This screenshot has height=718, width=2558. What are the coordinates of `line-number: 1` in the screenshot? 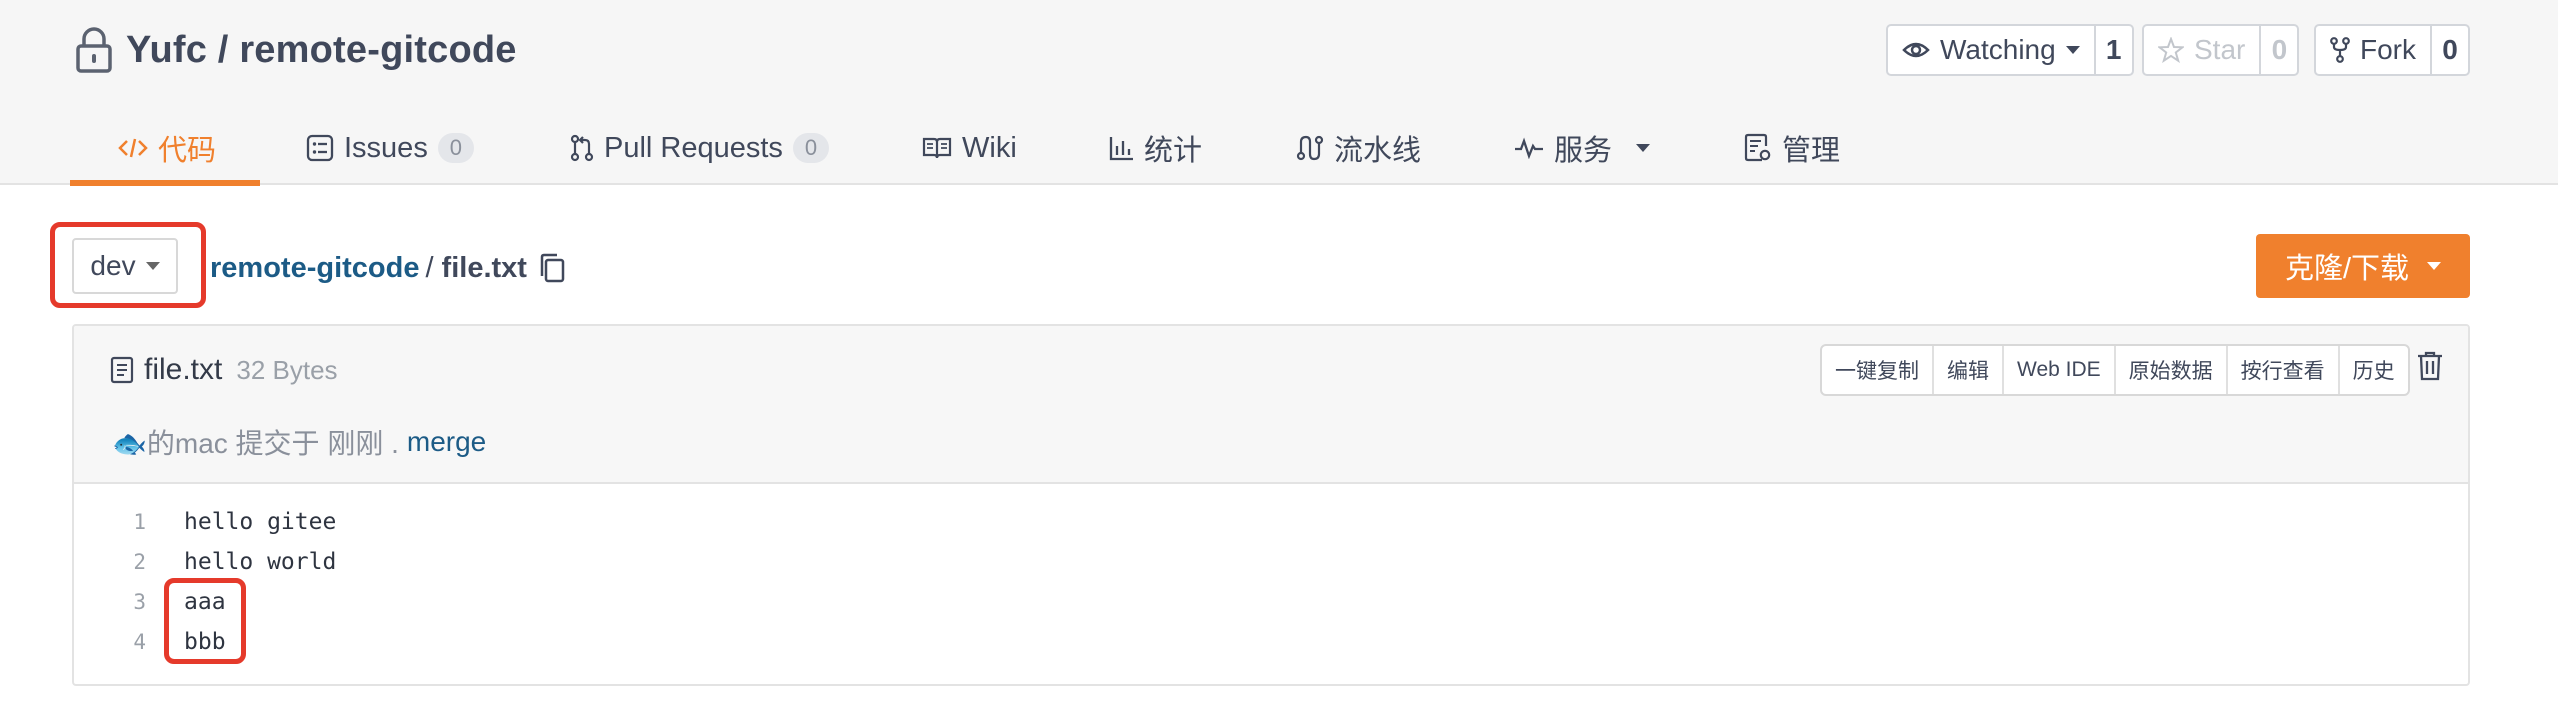 It's located at (111, 522).